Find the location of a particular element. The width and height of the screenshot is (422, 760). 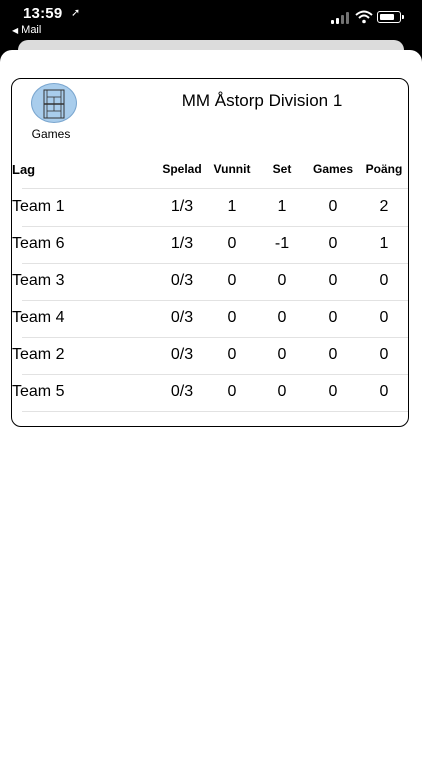

cell-set: 1 is located at coordinates (282, 206).